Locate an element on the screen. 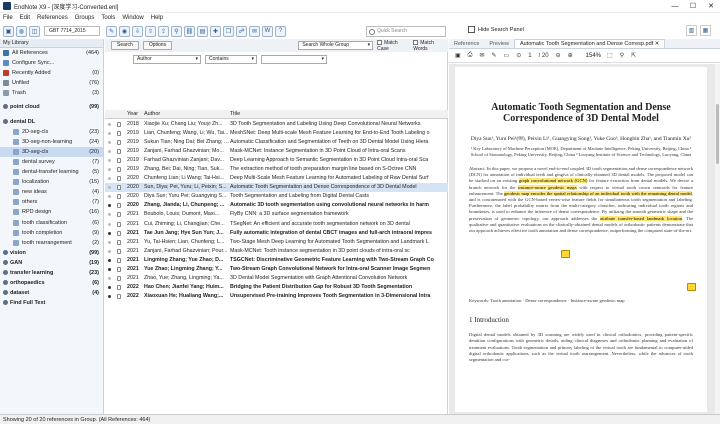 Image resolution: width=720 pixels, height=424 pixels. add-group-icon: ❐ is located at coordinates (228, 31).